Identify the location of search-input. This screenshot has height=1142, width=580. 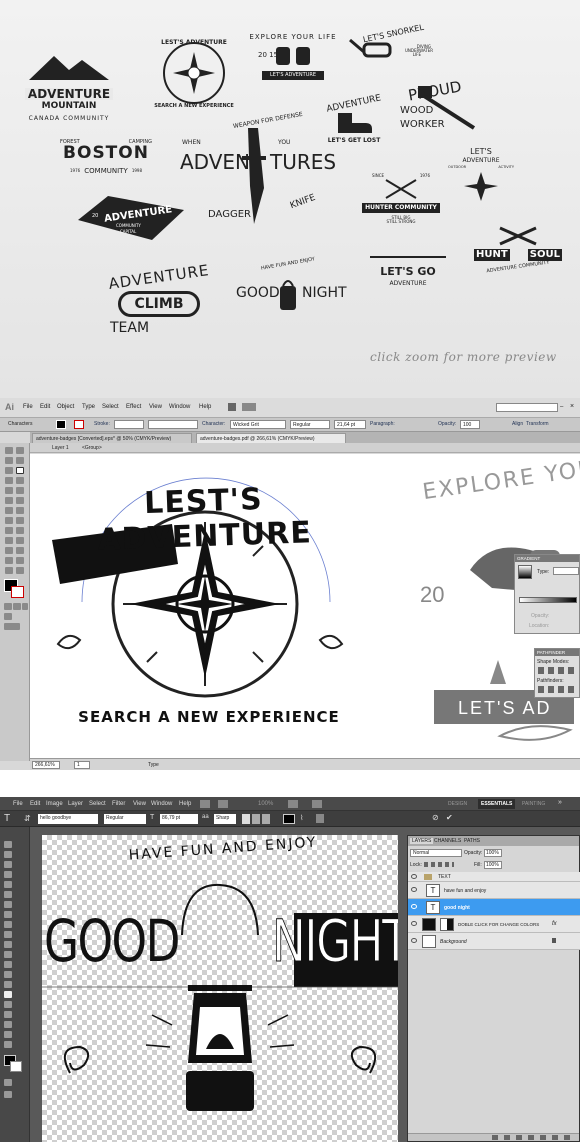
(527, 407).